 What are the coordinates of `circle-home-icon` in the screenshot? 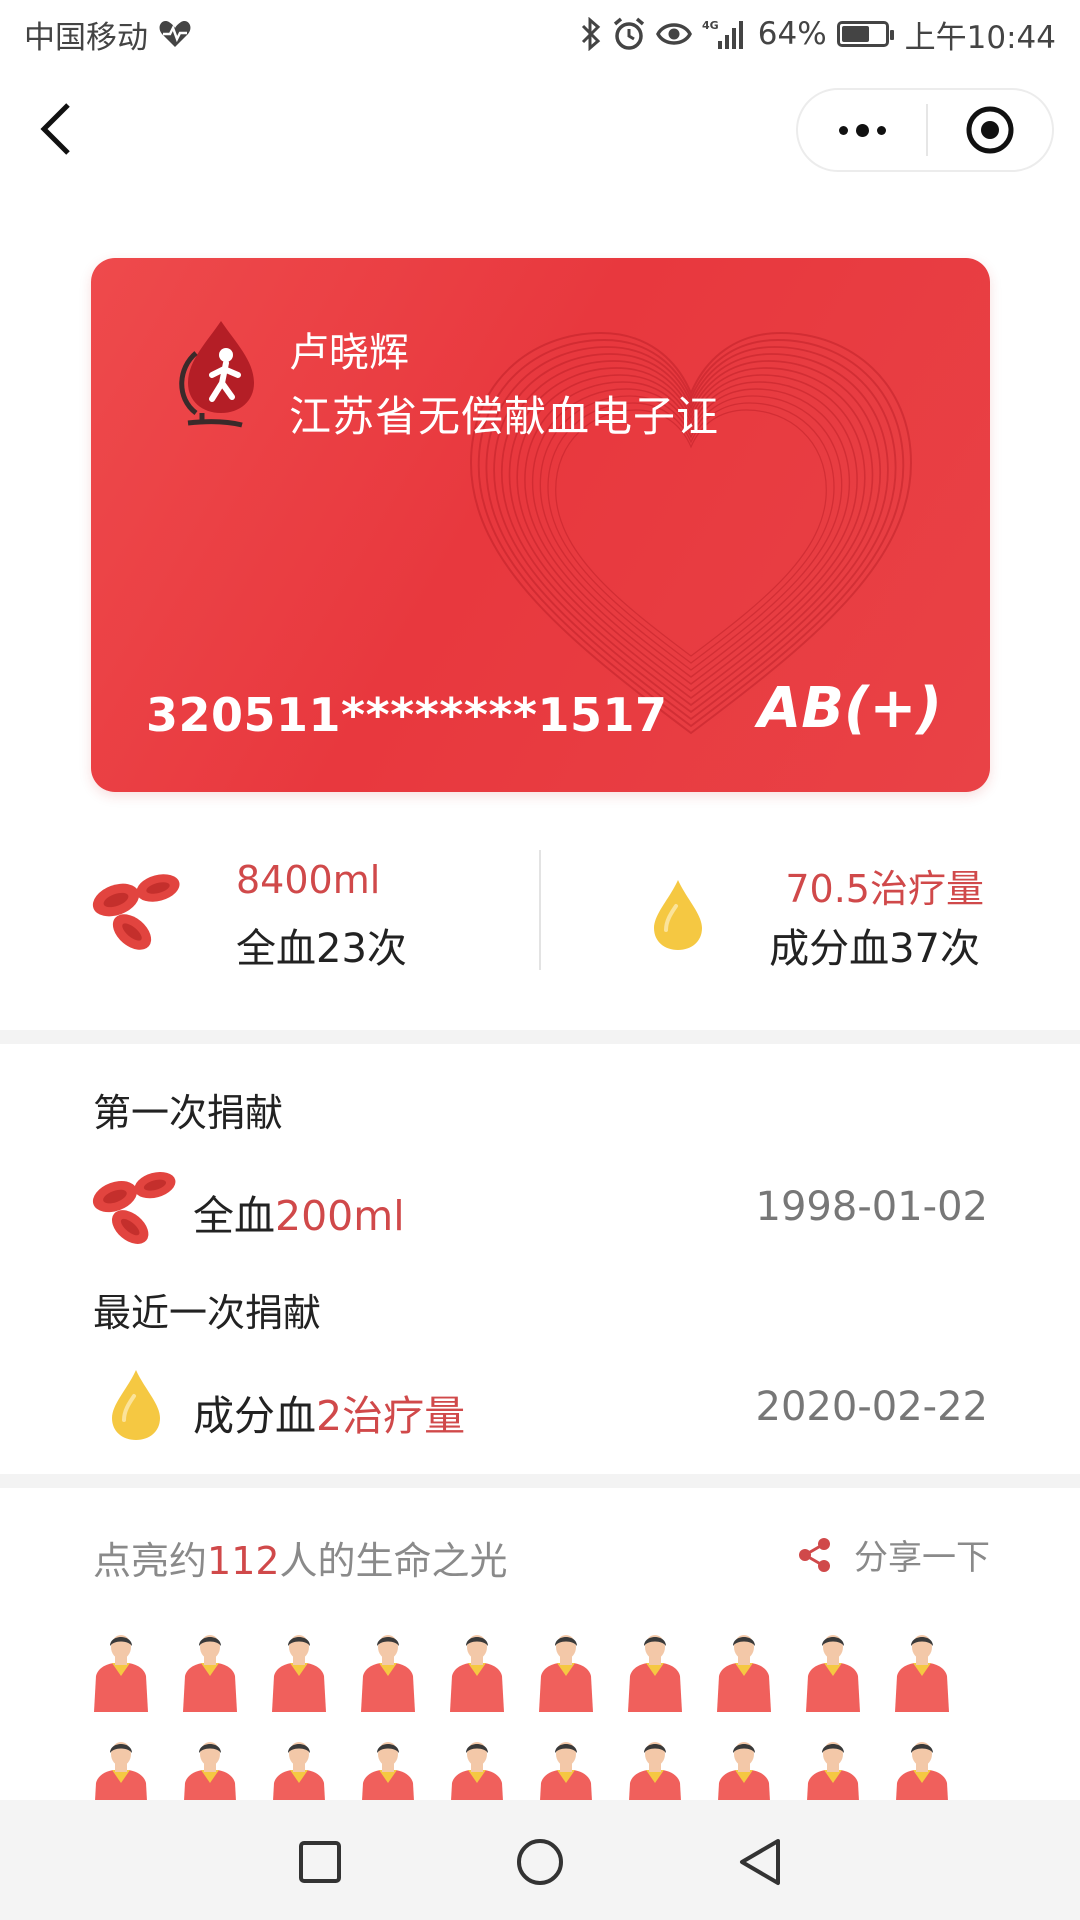 It's located at (540, 1862).